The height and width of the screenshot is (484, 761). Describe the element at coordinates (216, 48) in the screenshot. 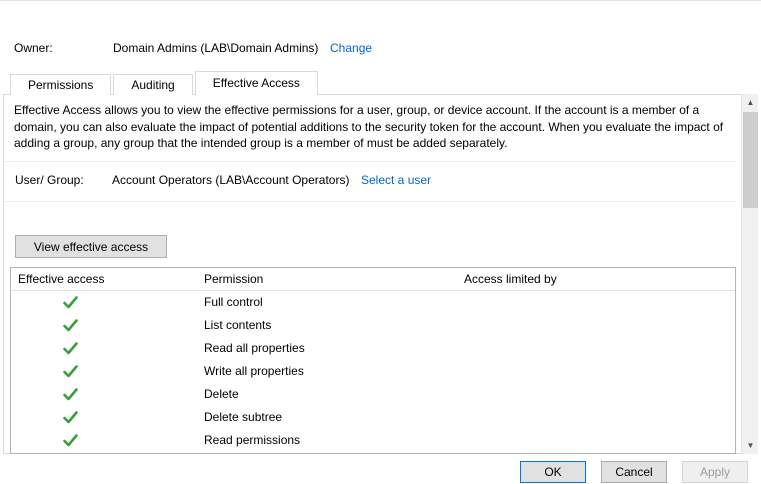

I see `owner-value: Domain Admins (LAB\Domain Admins)` at that location.